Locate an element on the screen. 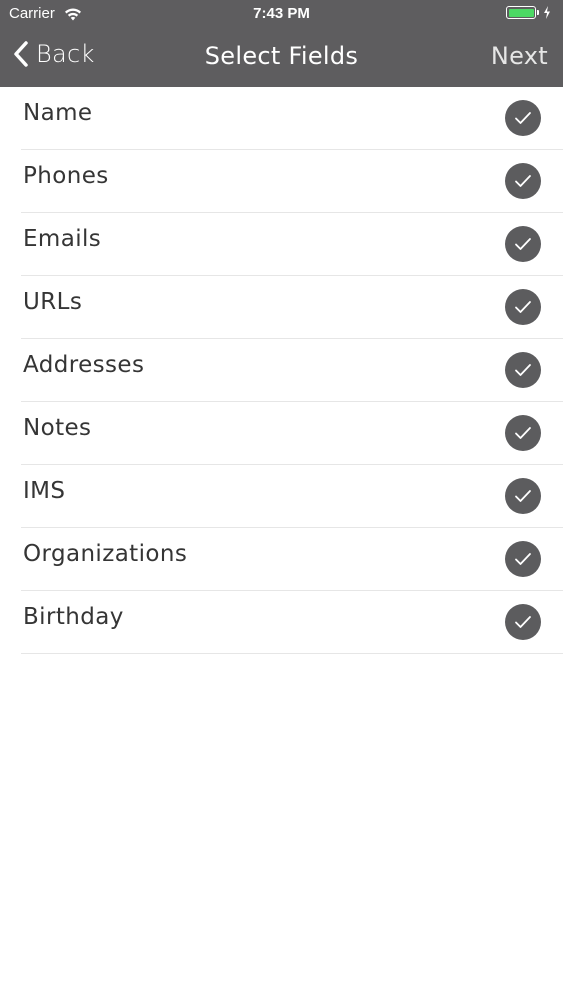  battery-icon is located at coordinates (521, 12).